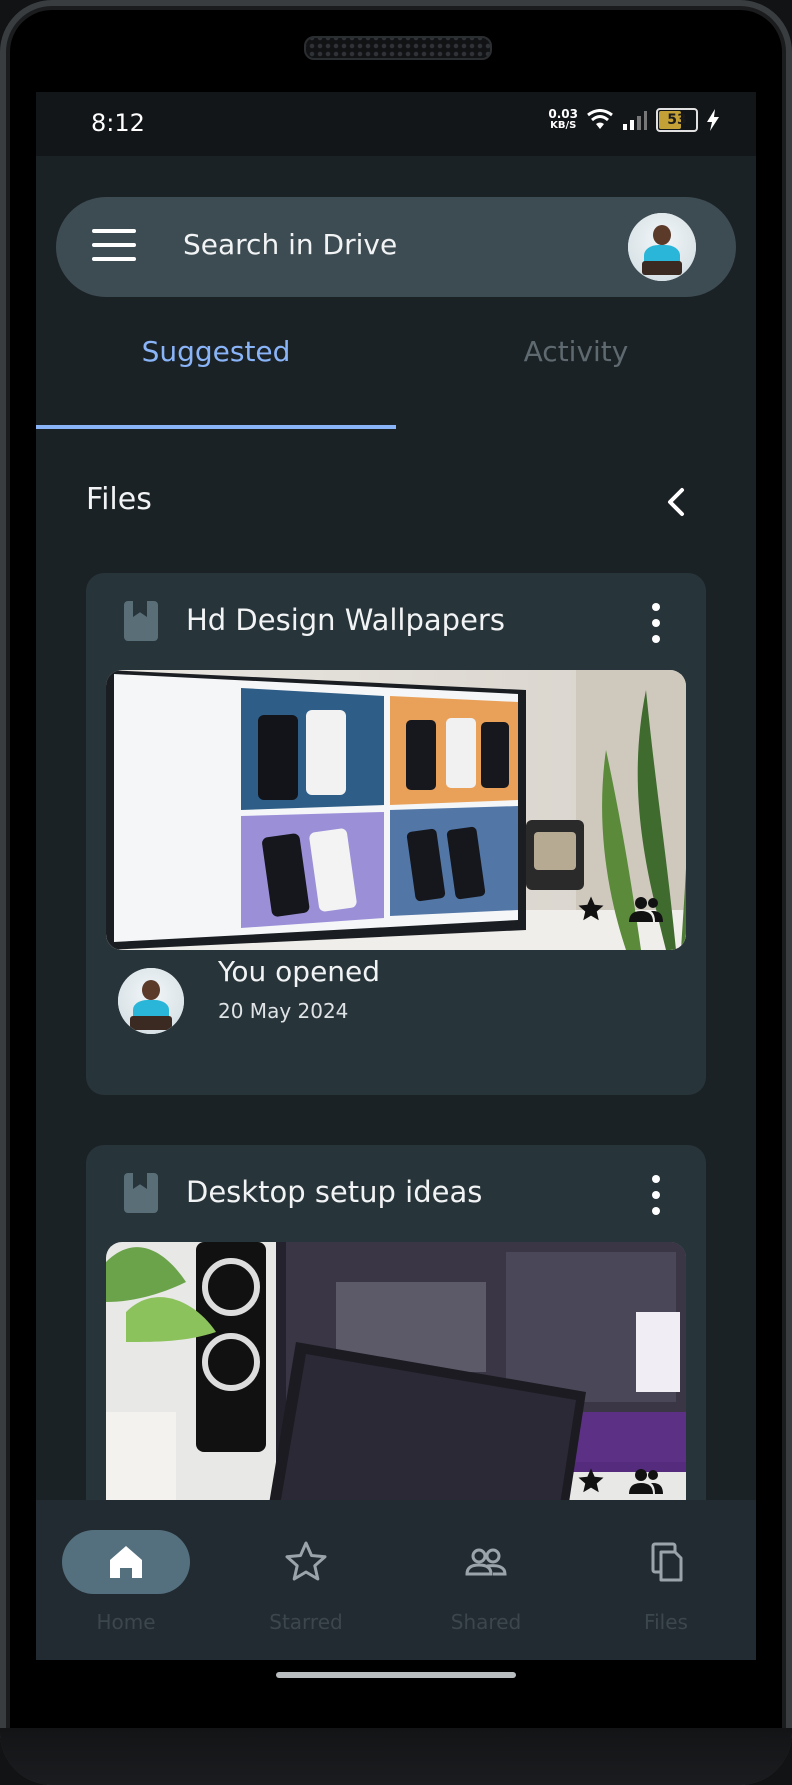  What do you see at coordinates (290, 244) in the screenshot?
I see `search-input: Search in Drive` at bounding box center [290, 244].